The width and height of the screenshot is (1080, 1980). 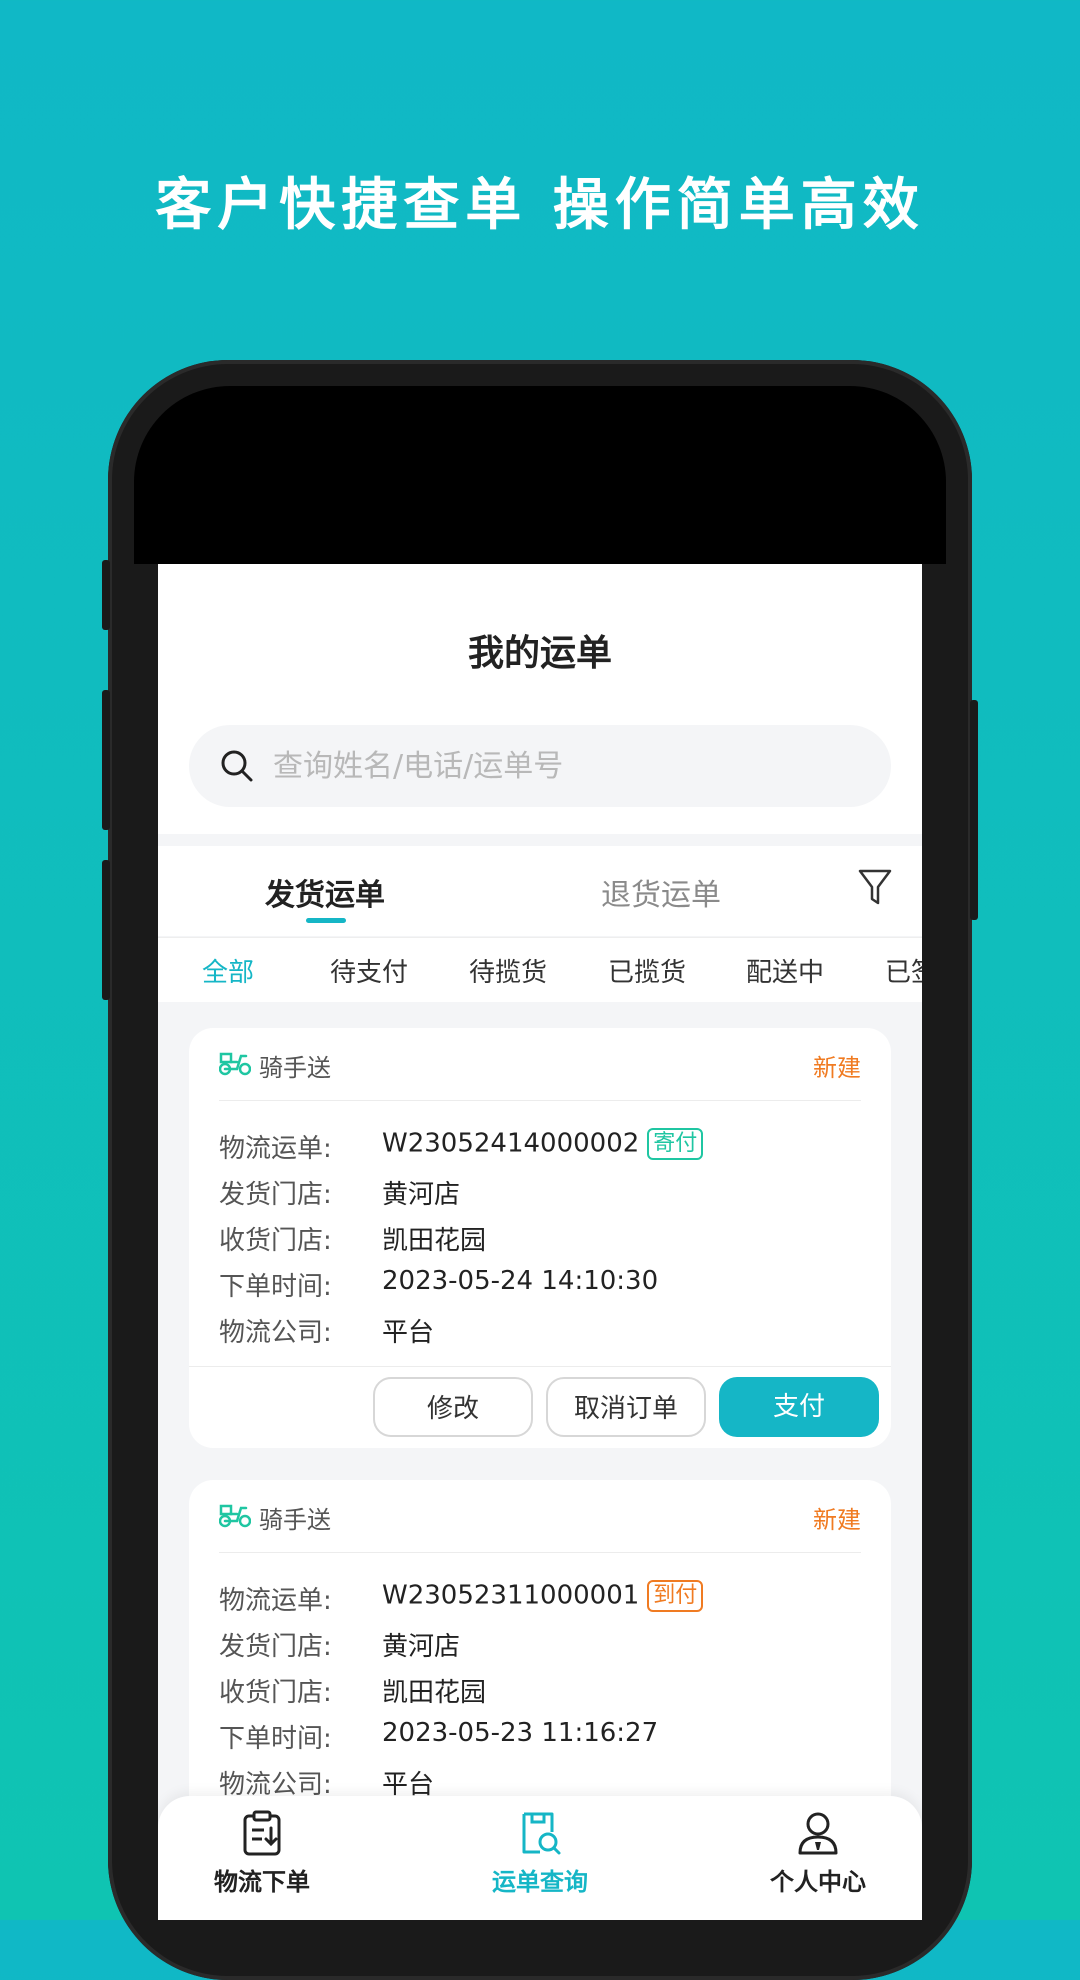 I want to click on pay-type-badge: 寄付, so click(x=675, y=1144).